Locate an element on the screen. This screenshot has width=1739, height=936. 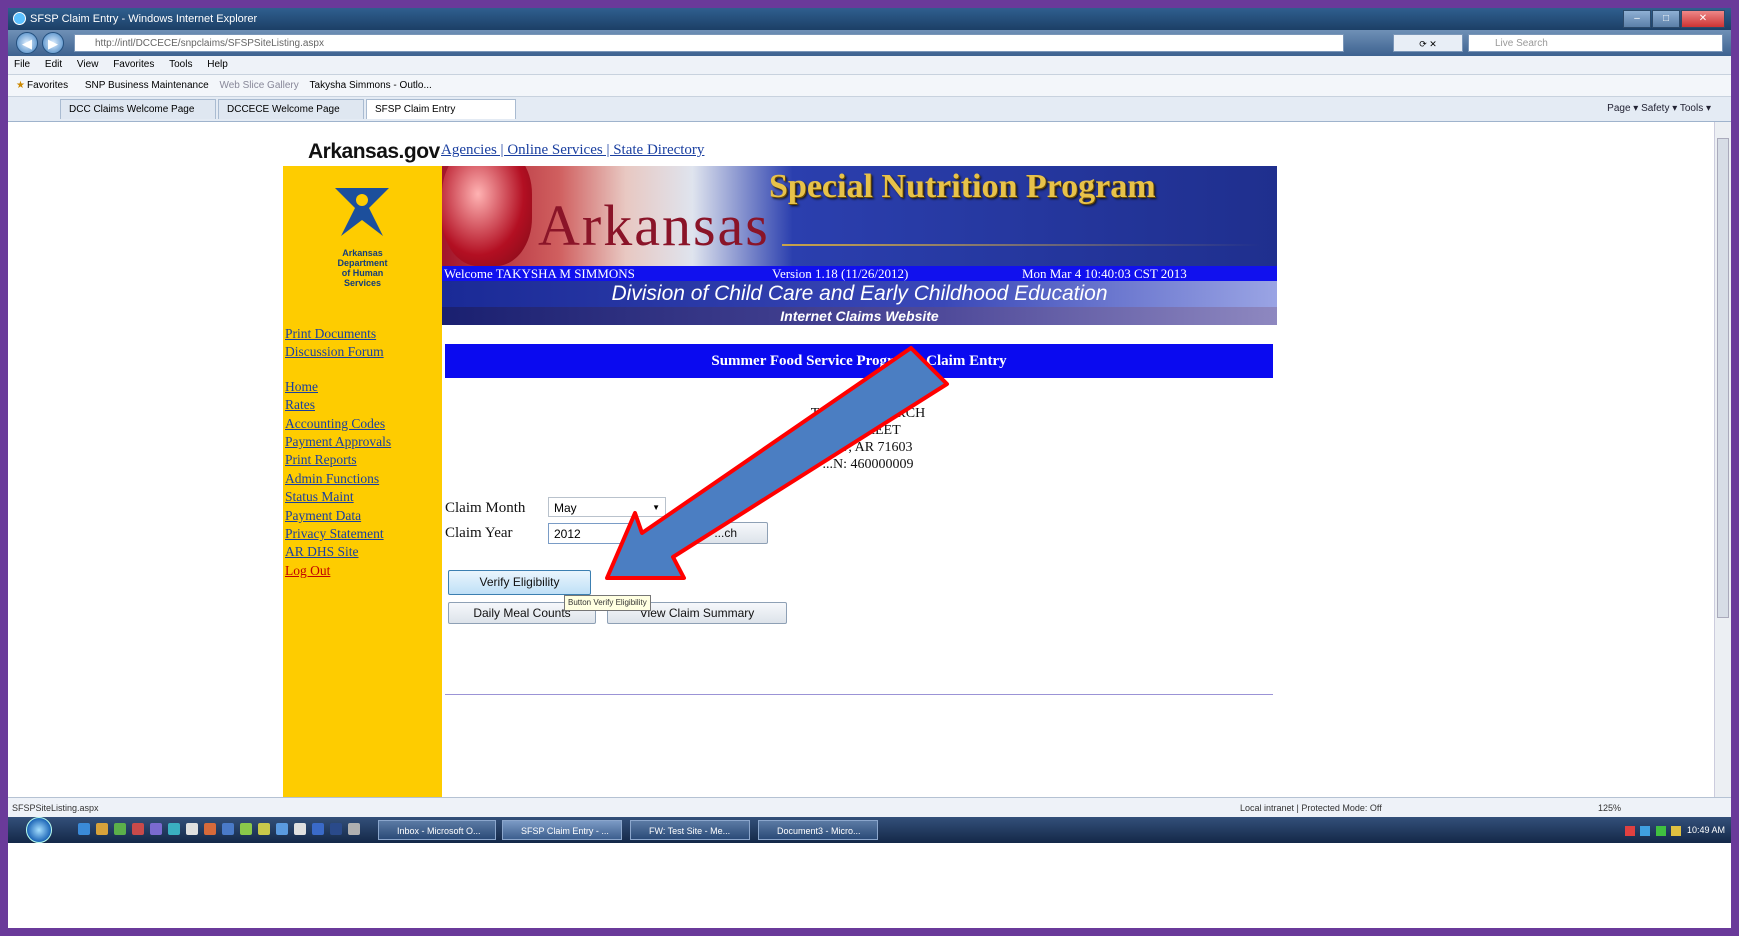
system-tray: 10:49 AM is located at coordinates (1646, 830).